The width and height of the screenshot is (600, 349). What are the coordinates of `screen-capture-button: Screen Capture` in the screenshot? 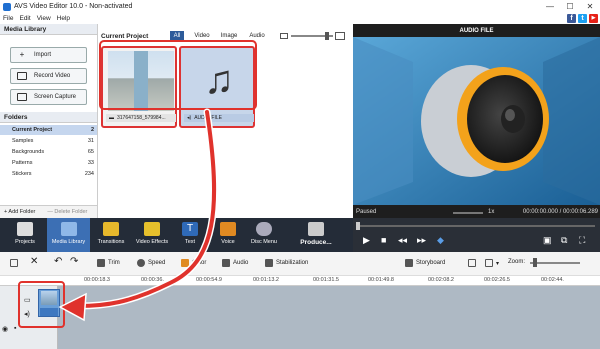 It's located at (48, 97).